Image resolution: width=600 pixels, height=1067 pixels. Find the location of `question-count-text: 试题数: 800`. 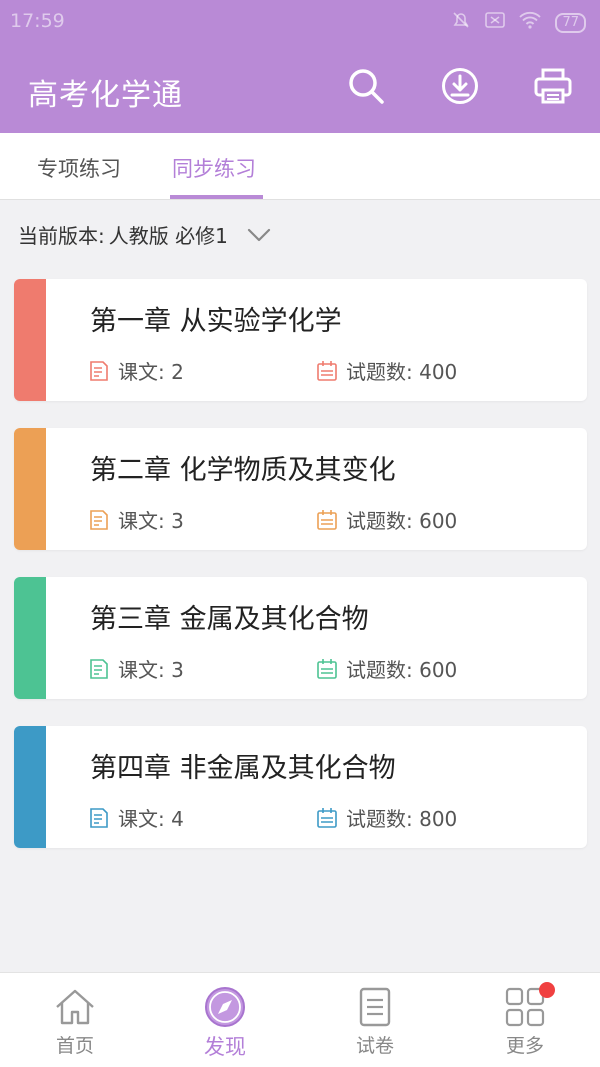

question-count-text: 试题数: 800 is located at coordinates (402, 819).